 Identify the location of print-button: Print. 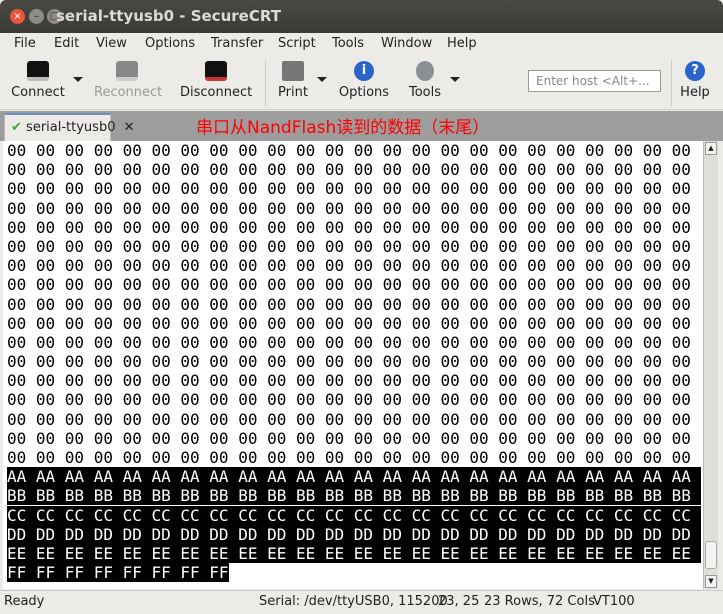
(293, 77).